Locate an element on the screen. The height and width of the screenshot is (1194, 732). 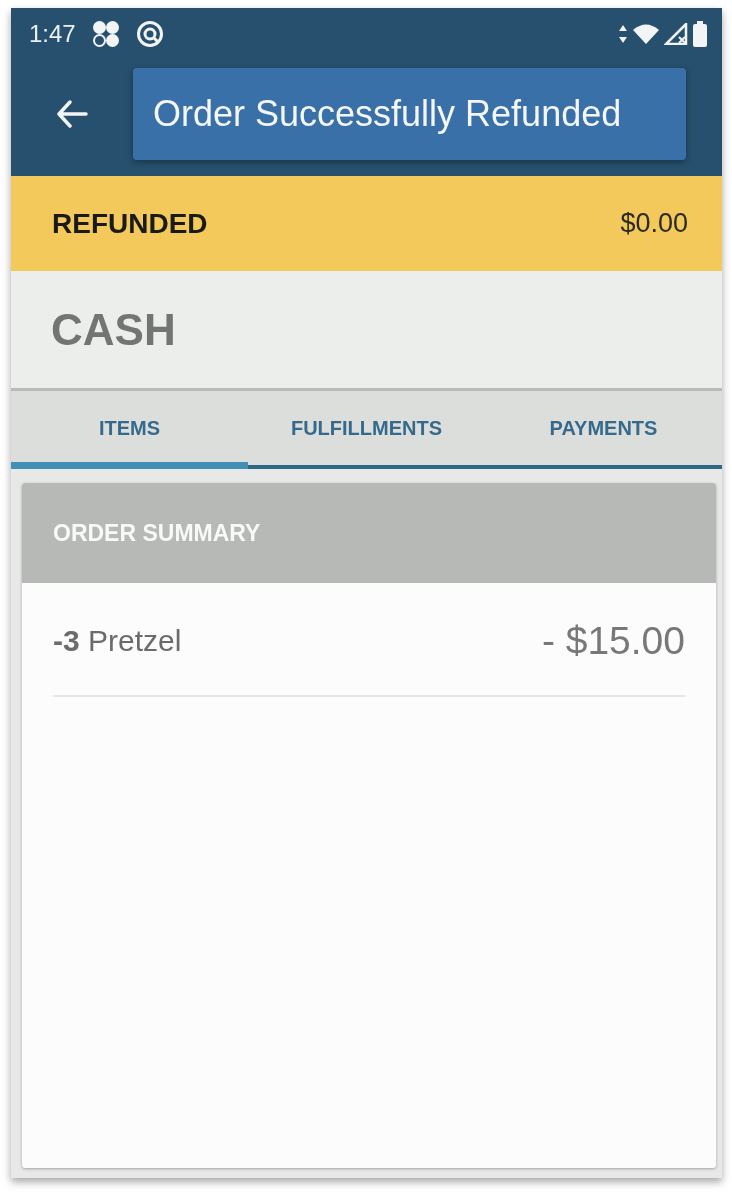
status-label: REFUNDED is located at coordinates (130, 223).